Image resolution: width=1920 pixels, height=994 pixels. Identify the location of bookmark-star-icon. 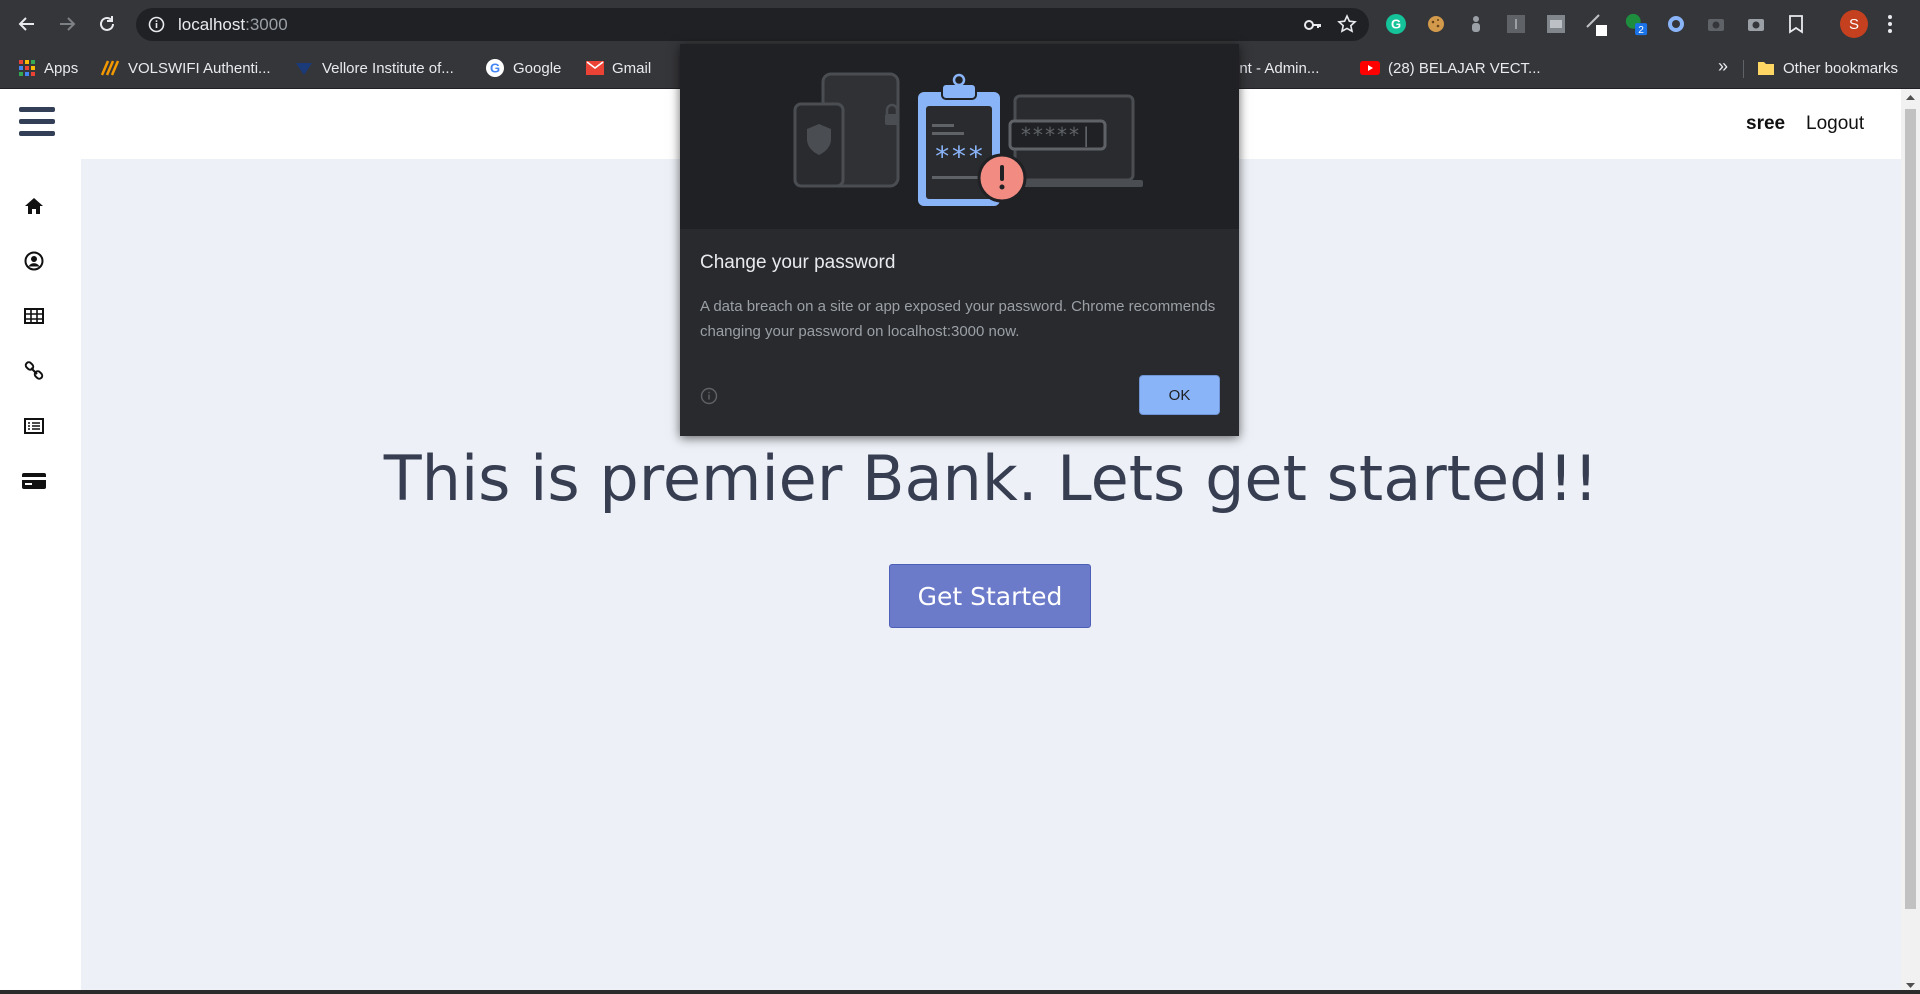
(1347, 26).